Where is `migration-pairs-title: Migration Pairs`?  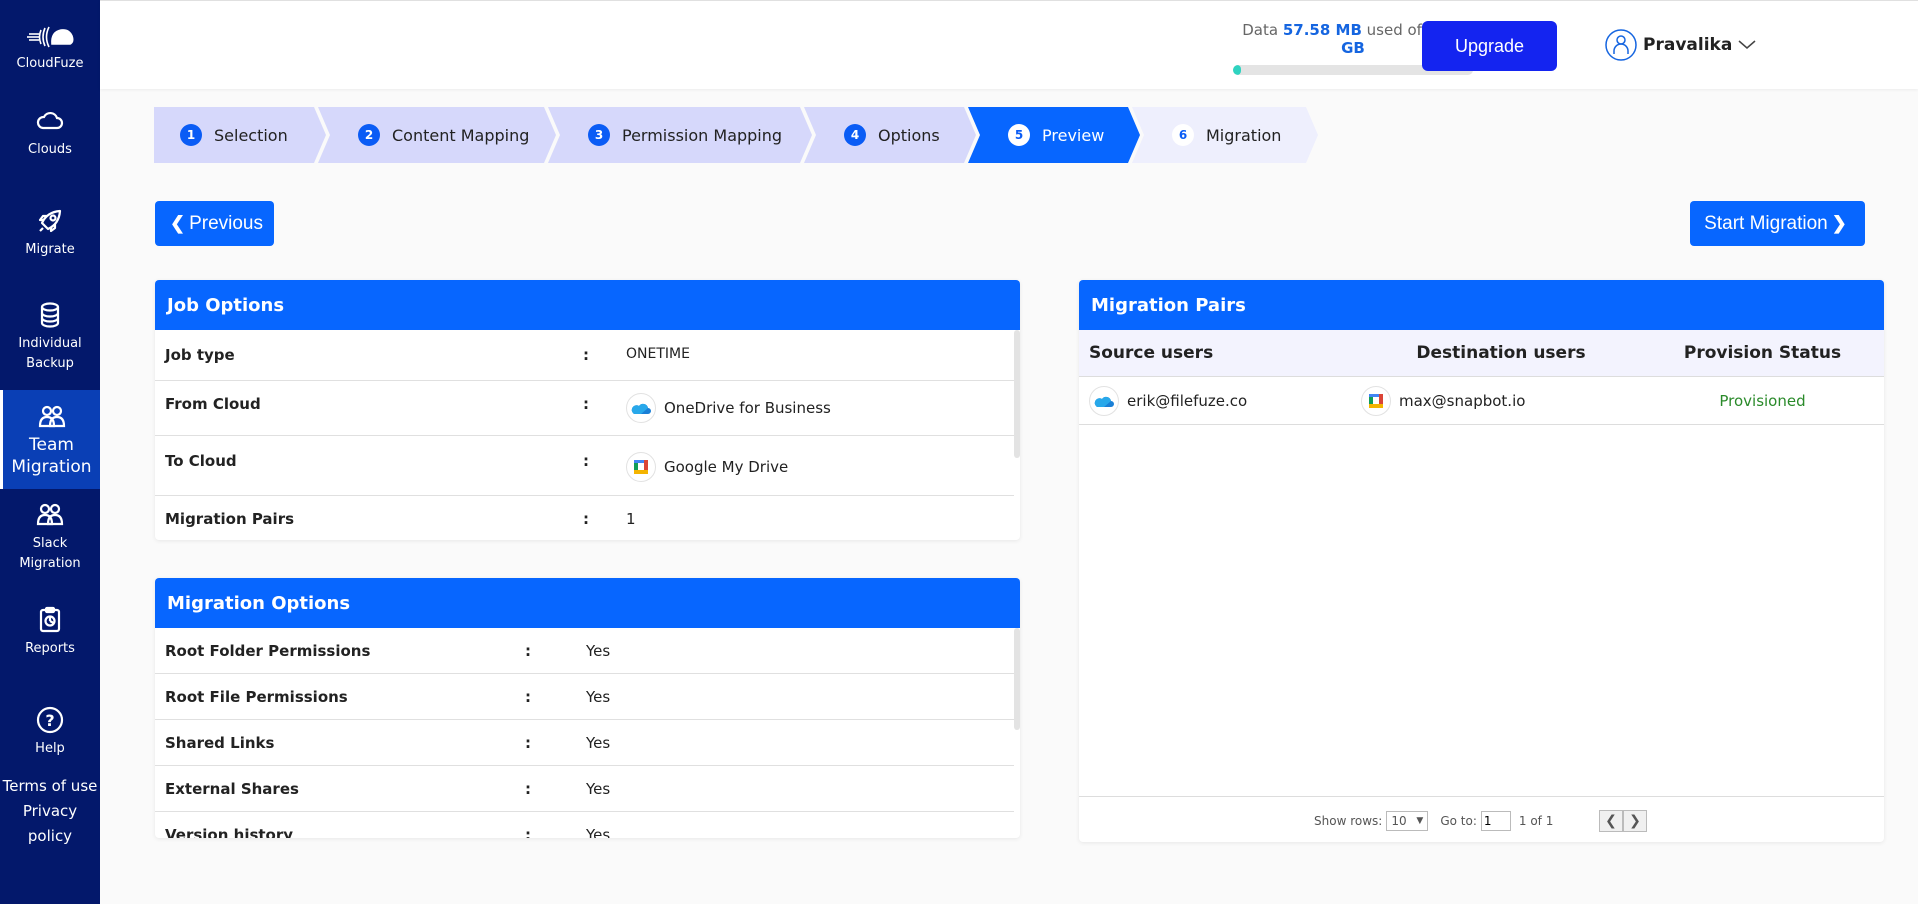 migration-pairs-title: Migration Pairs is located at coordinates (1481, 305).